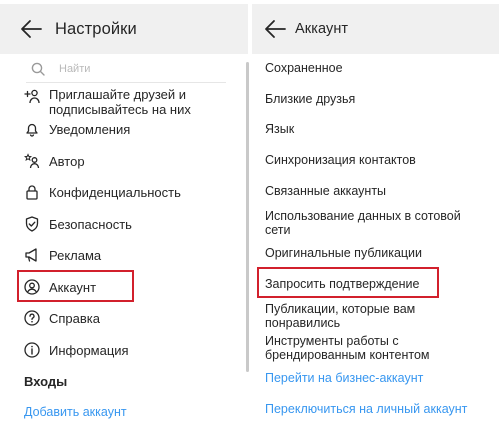 The width and height of the screenshot is (499, 433). What do you see at coordinates (32, 129) in the screenshot?
I see `bell-icon` at bounding box center [32, 129].